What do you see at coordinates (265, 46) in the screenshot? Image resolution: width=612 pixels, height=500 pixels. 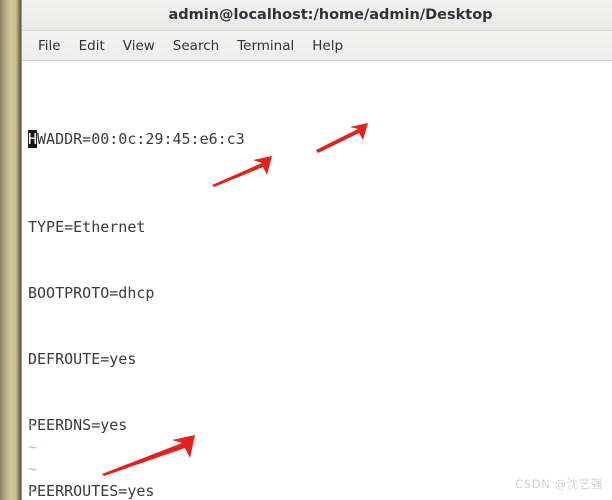 I see `menu-item-terminal: Terminal` at bounding box center [265, 46].